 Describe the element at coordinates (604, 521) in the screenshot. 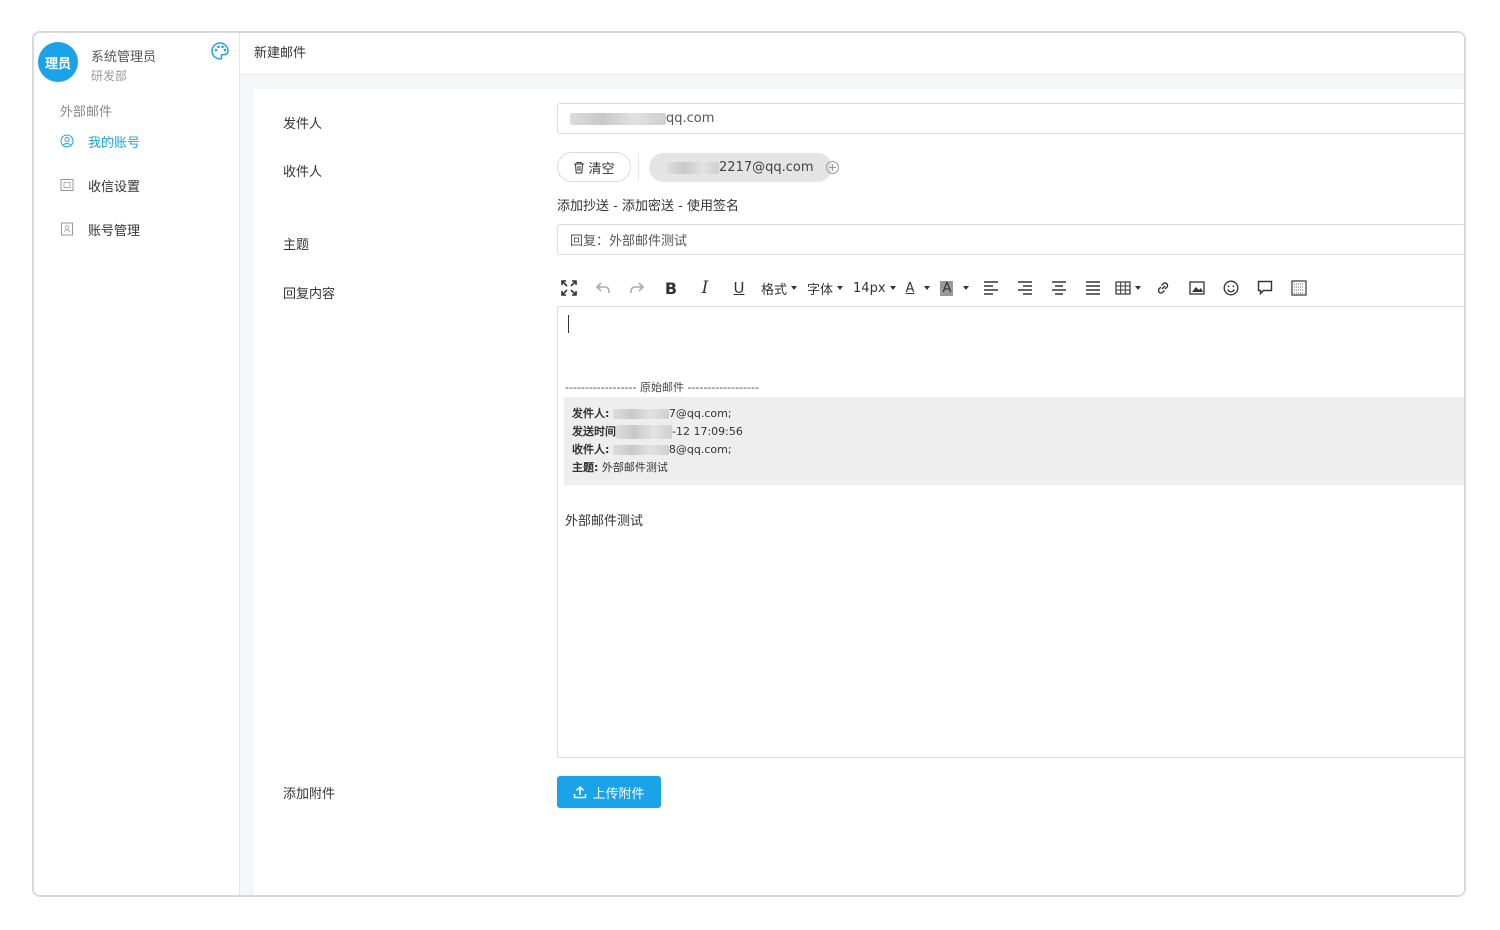

I see `original-mail-body: 外部邮件测试` at that location.